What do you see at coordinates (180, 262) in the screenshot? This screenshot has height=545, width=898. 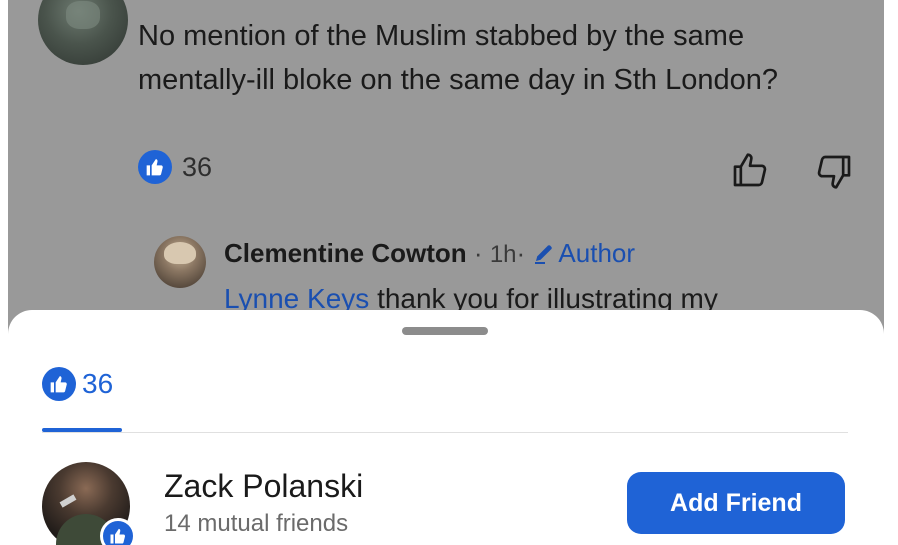 I see `reply-author-avatar` at bounding box center [180, 262].